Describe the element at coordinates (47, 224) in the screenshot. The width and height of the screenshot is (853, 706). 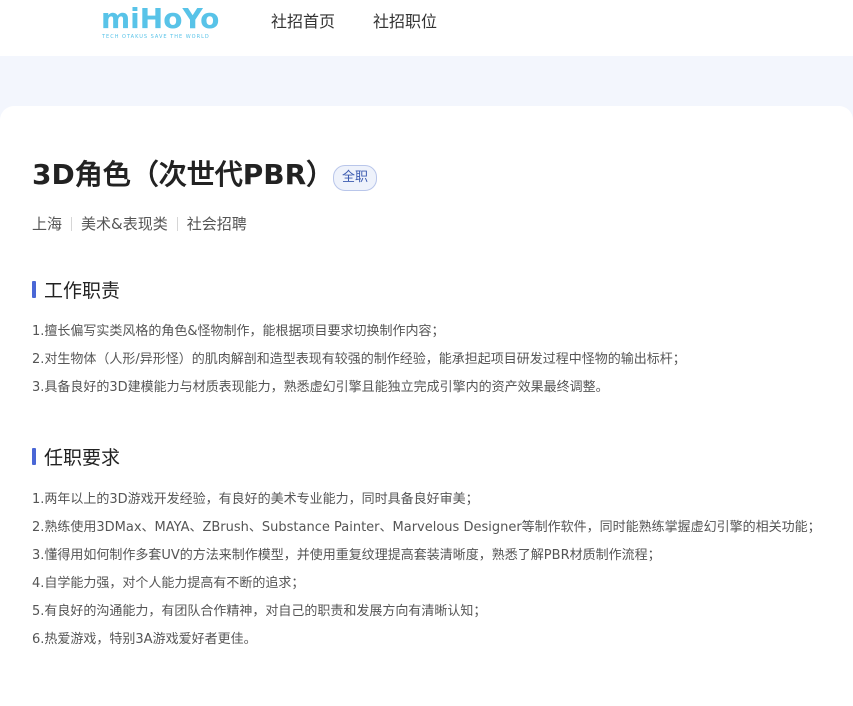
I see `job-location: 上海` at that location.